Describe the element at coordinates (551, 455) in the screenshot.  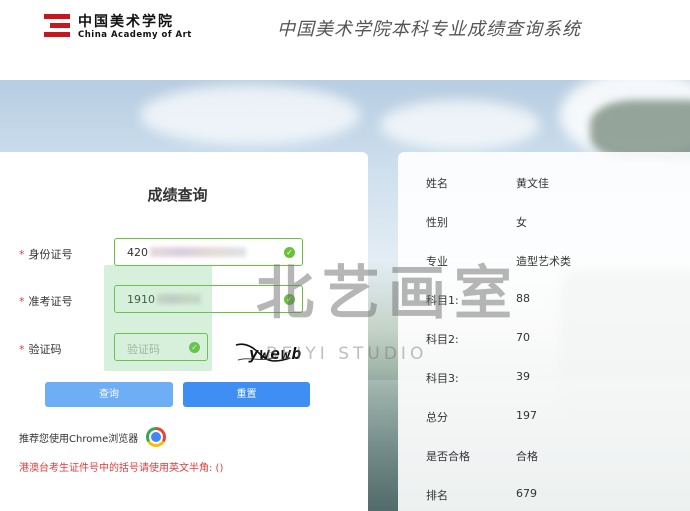
I see `result-row: 是否合格 合格` at that location.